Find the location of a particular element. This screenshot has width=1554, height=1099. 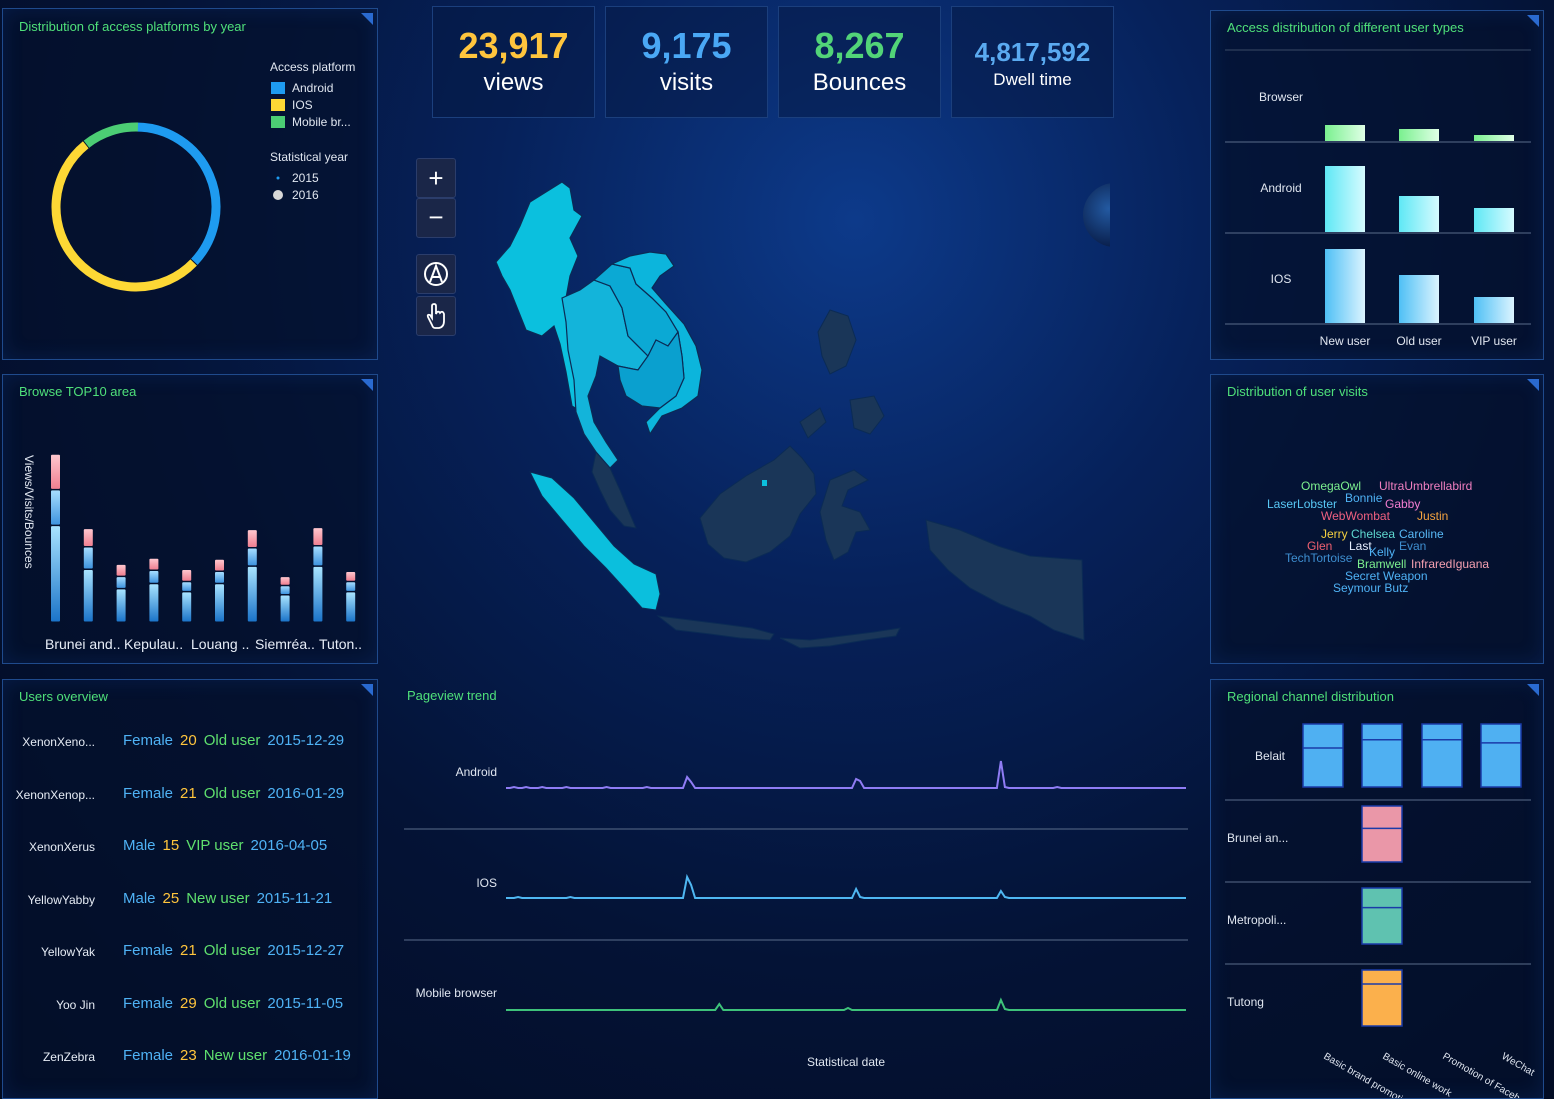

donut-slice-android is located at coordinates (178, 193).